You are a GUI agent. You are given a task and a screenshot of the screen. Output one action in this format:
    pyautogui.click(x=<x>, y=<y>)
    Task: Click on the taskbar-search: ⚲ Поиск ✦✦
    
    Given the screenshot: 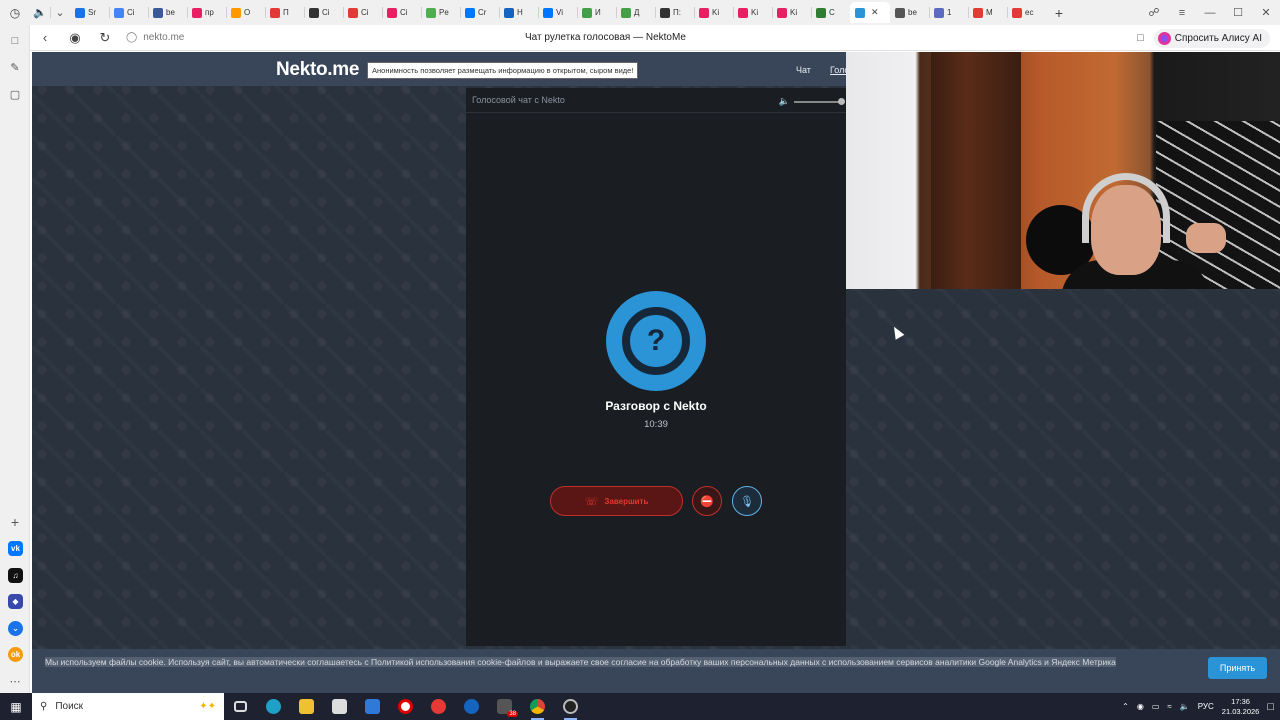 What is the action you would take?
    pyautogui.click(x=128, y=706)
    